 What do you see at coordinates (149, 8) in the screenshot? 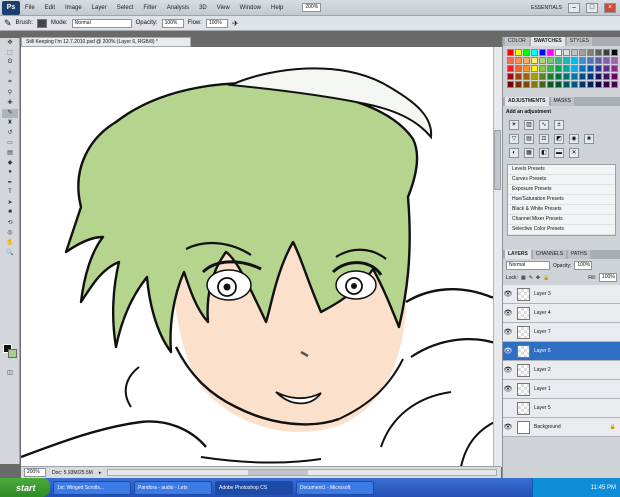
I see `menu-filter: Filter` at bounding box center [149, 8].